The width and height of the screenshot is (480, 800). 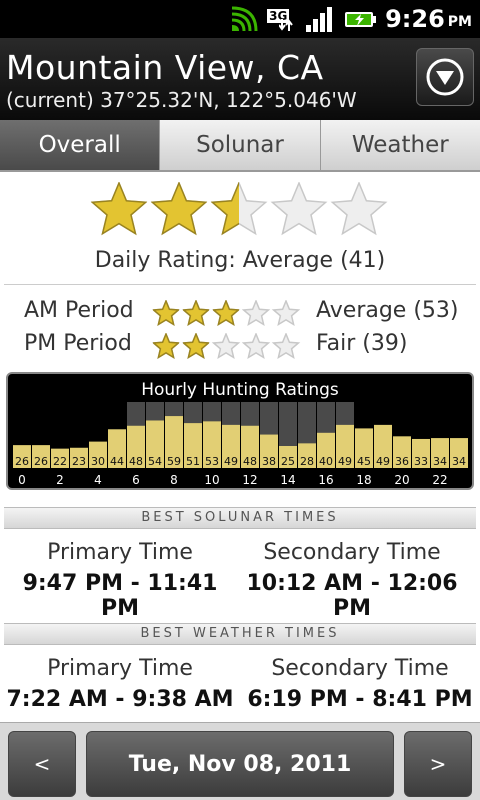 What do you see at coordinates (269, 461) in the screenshot?
I see `hour-value-label: 38` at bounding box center [269, 461].